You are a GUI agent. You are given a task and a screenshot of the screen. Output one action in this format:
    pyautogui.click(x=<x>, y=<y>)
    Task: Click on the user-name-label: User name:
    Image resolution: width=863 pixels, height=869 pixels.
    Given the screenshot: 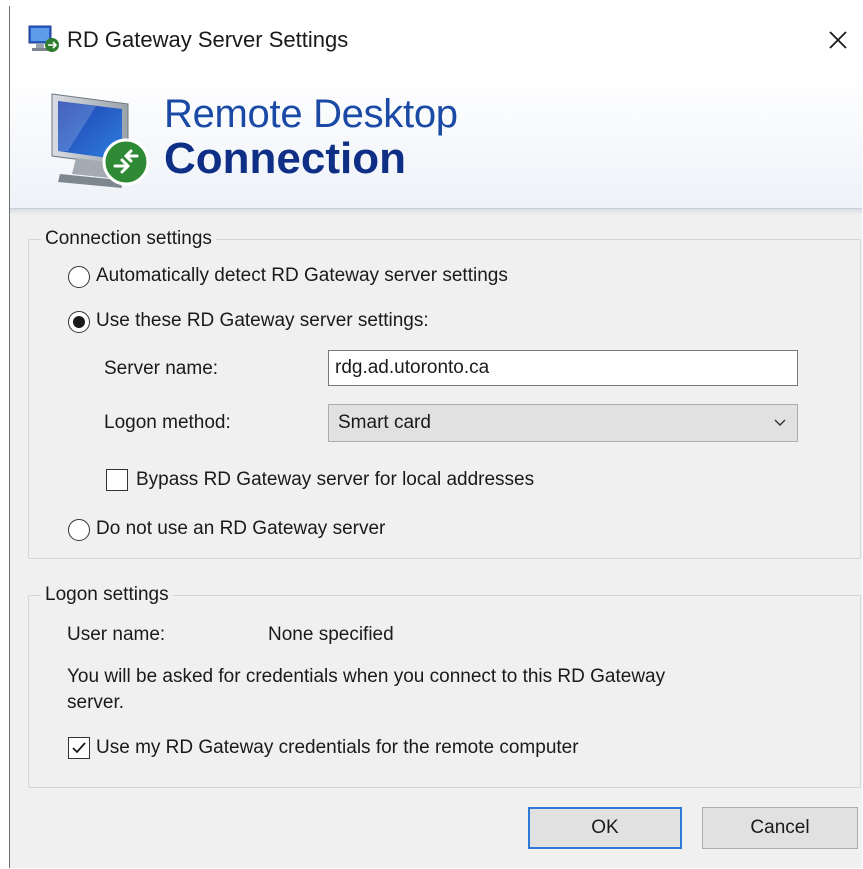 What is the action you would take?
    pyautogui.click(x=116, y=634)
    